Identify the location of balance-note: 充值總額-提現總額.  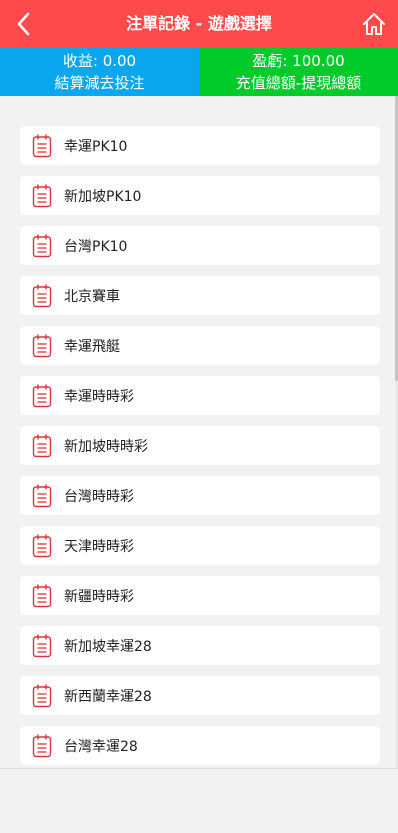
(298, 83).